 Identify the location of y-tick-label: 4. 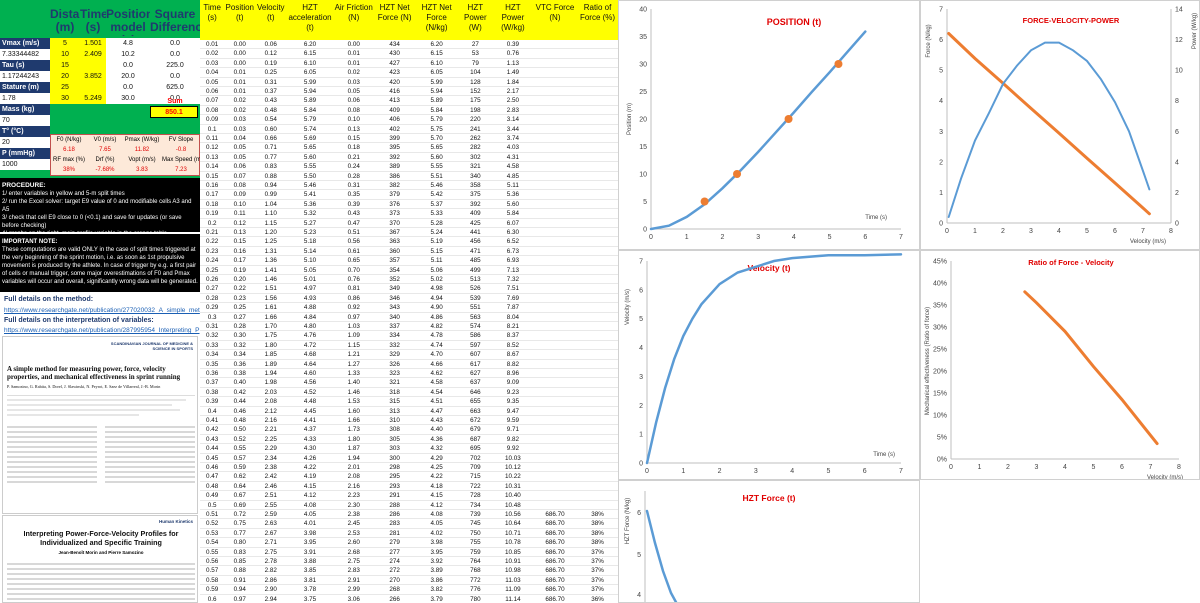
(941, 101).